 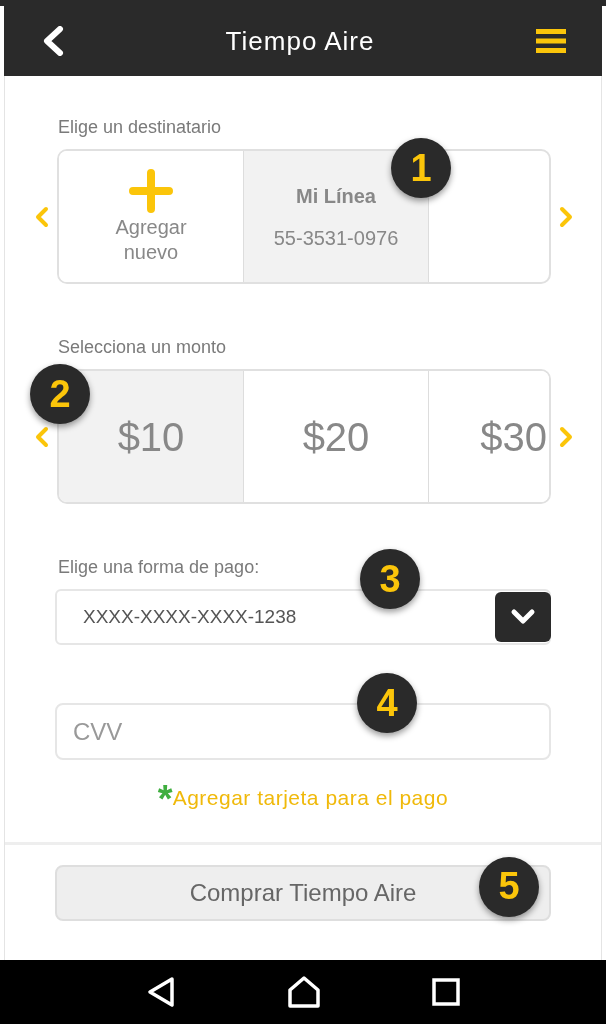 I want to click on back-nav-icon, so click(x=160, y=992).